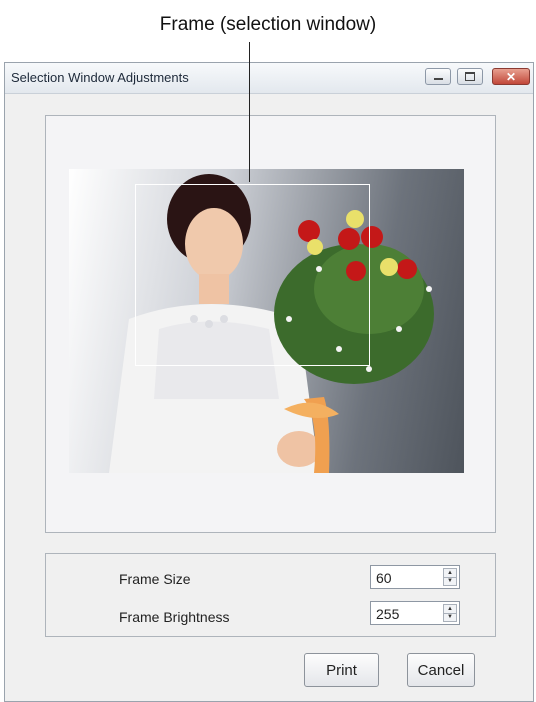 The width and height of the screenshot is (536, 702). What do you see at coordinates (415, 613) in the screenshot?
I see `frame-brightness-spinbox: 255 ▲ ▼` at bounding box center [415, 613].